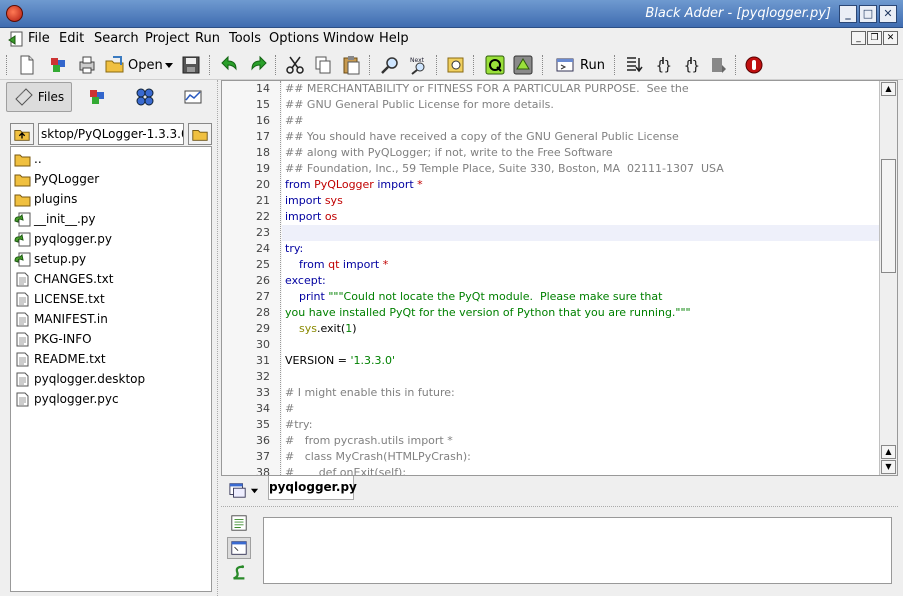  Describe the element at coordinates (258, 65) in the screenshot. I see `redo-button` at that location.